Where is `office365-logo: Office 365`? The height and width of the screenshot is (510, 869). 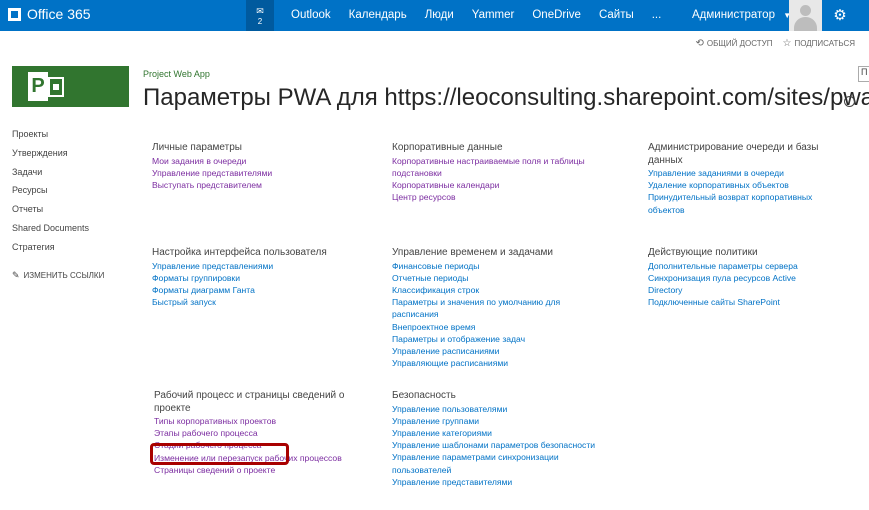
office365-logo: Office 365 is located at coordinates (49, 14).